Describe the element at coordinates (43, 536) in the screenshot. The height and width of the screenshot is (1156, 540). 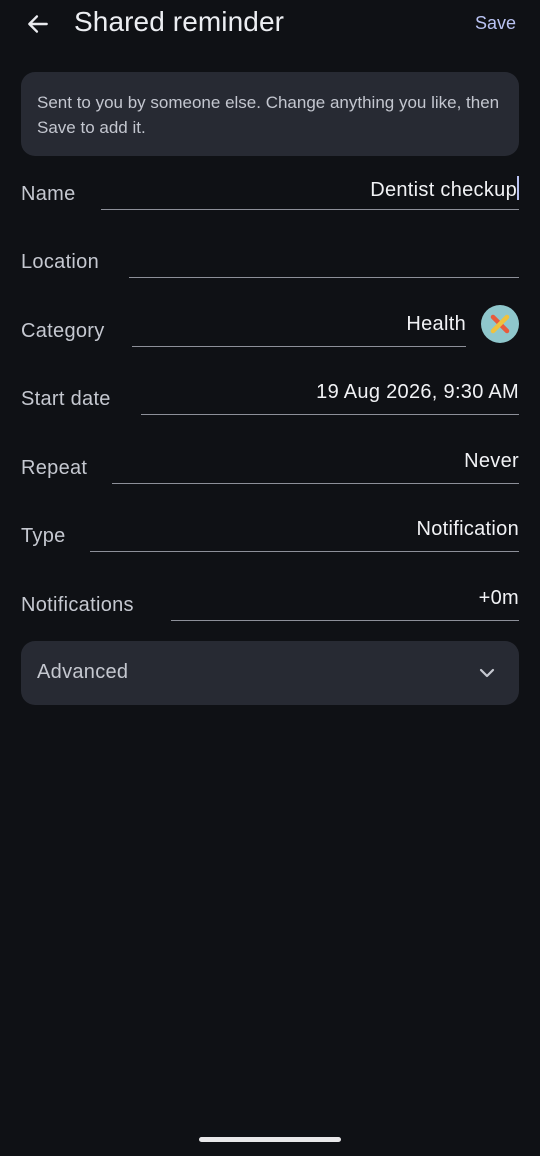
I see `type-label: Type` at that location.